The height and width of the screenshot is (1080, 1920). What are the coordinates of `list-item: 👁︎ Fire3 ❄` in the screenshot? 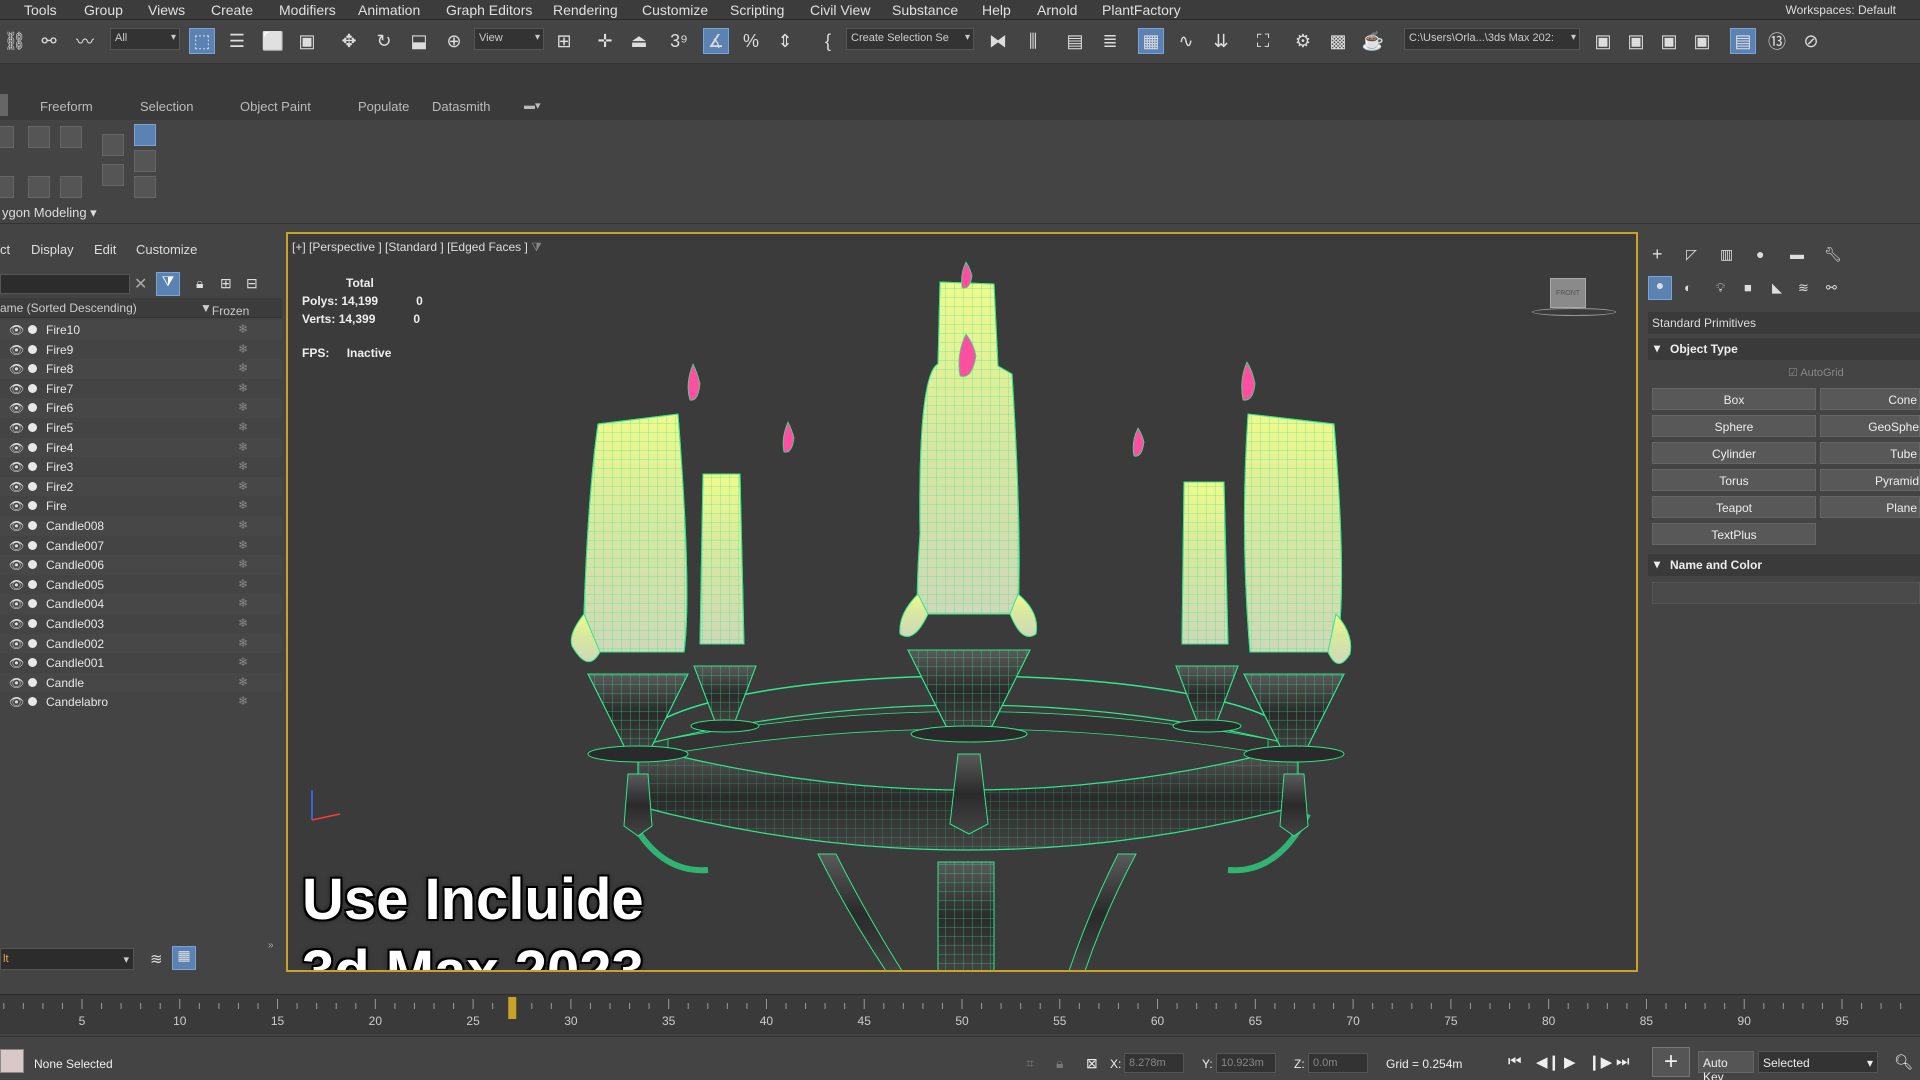 It's located at (141, 467).